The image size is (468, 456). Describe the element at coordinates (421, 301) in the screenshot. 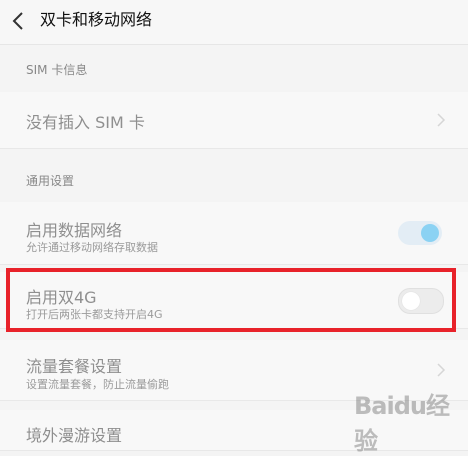

I see `dual-4g-toggle` at that location.